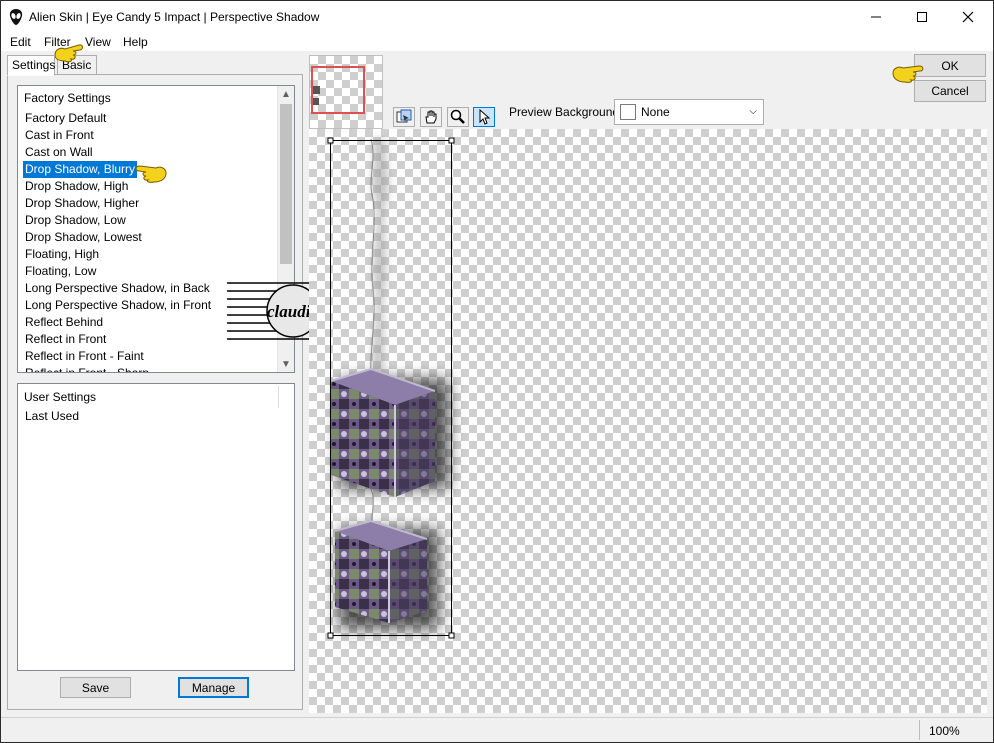 The image size is (994, 743). What do you see at coordinates (64, 322) in the screenshot?
I see `list-item: Reflect Behind` at bounding box center [64, 322].